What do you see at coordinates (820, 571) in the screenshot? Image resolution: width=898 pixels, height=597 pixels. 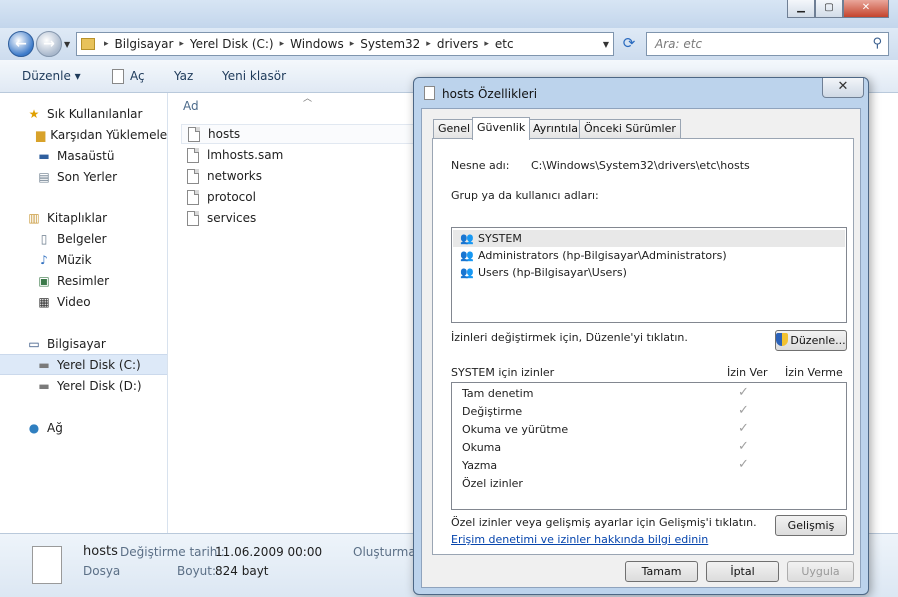 I see `apply-button: Uygula` at bounding box center [820, 571].